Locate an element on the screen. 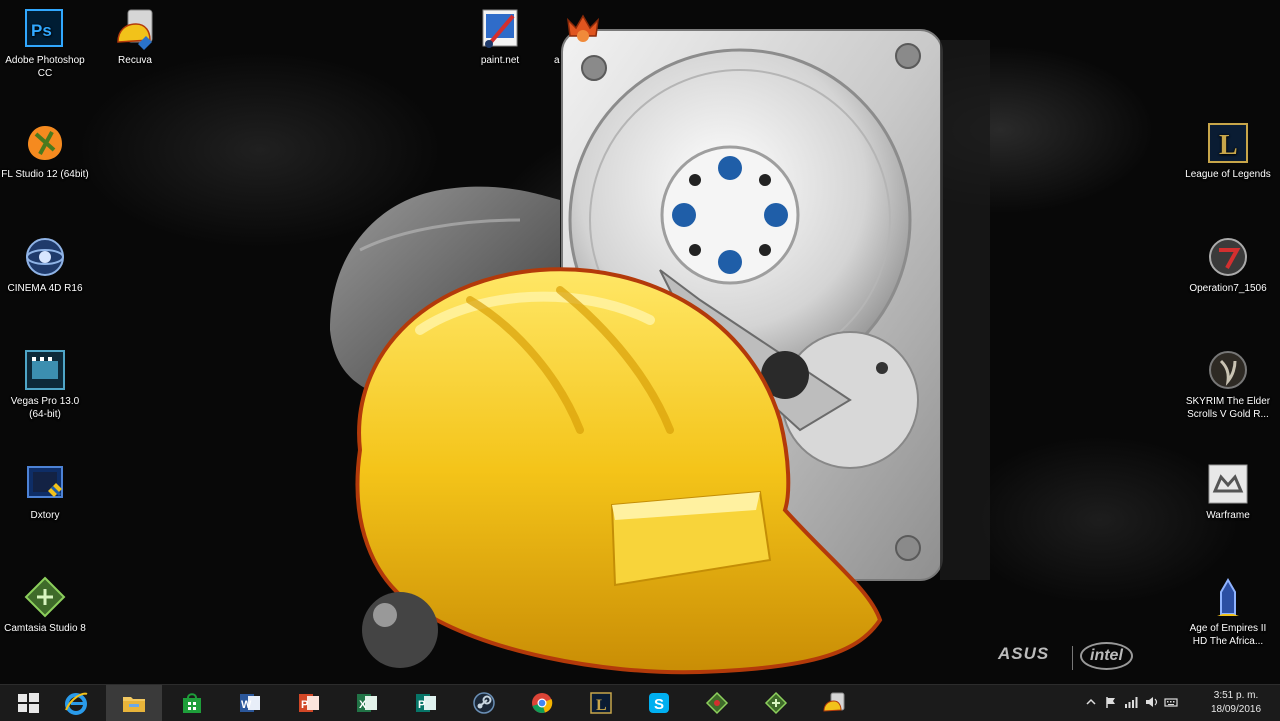 The width and height of the screenshot is (1280, 721). taskbar-camtasia-recorder is located at coordinates (717, 703).